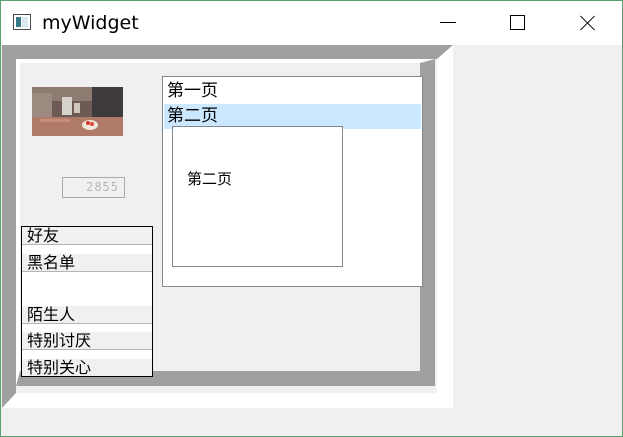  I want to click on image-label, so click(77, 111).